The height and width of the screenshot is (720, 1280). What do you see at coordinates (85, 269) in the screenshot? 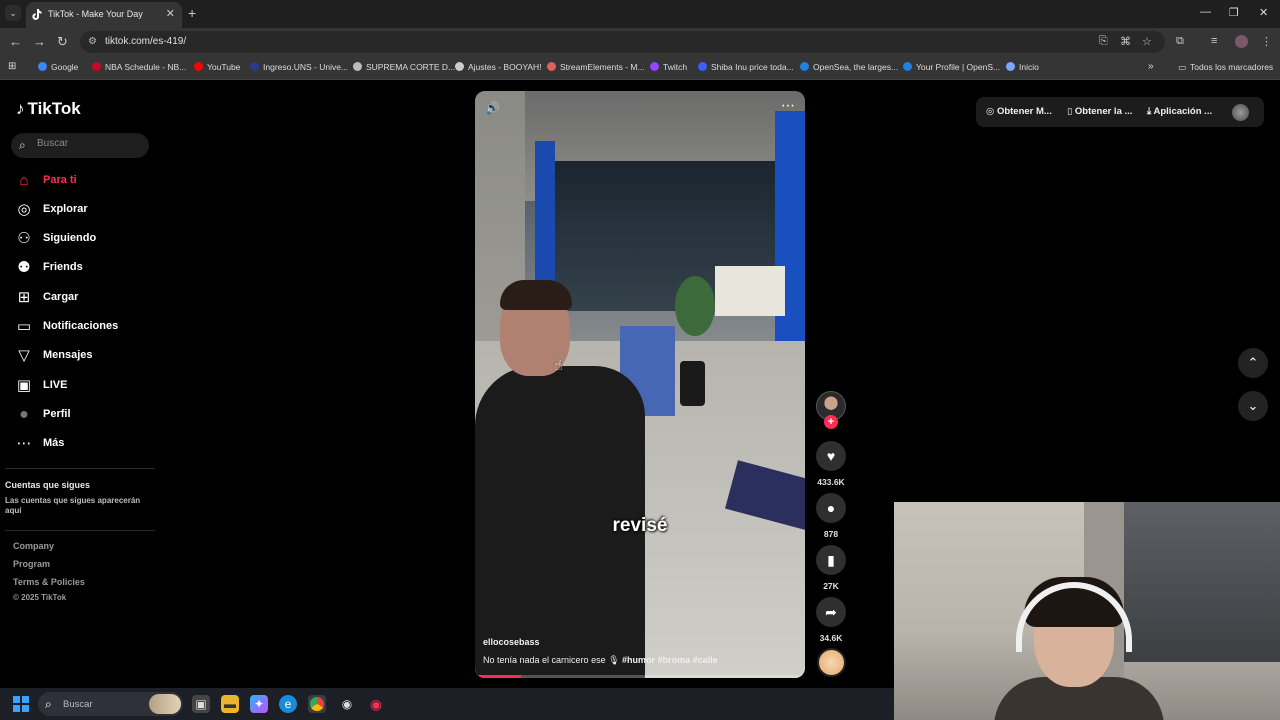
I see `sidebar-item-friends: ⚉ Friends` at bounding box center [85, 269].